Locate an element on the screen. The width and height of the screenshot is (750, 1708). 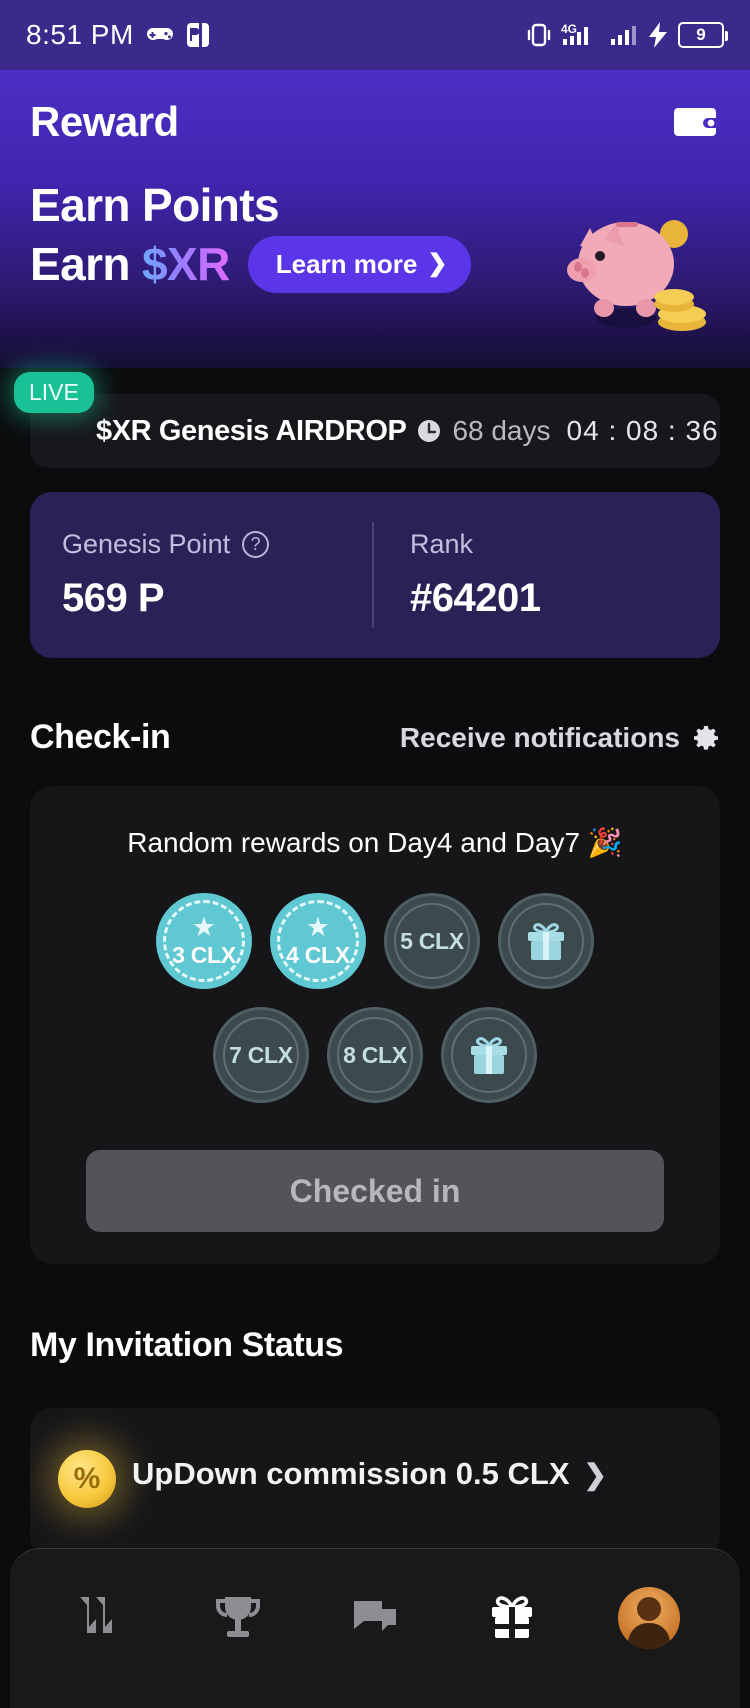
hero-subheadline: Earn $XR is located at coordinates (130, 264).